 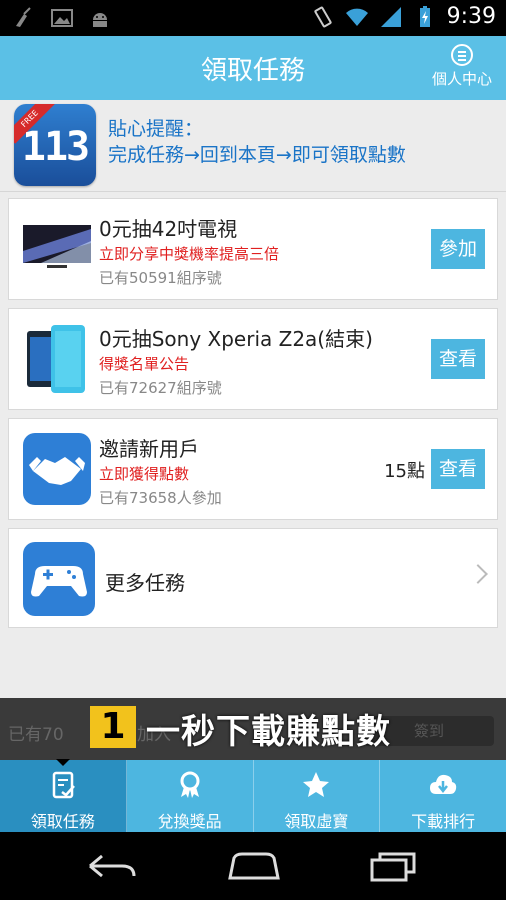 I want to click on phone-thumbnail, so click(x=56, y=359).